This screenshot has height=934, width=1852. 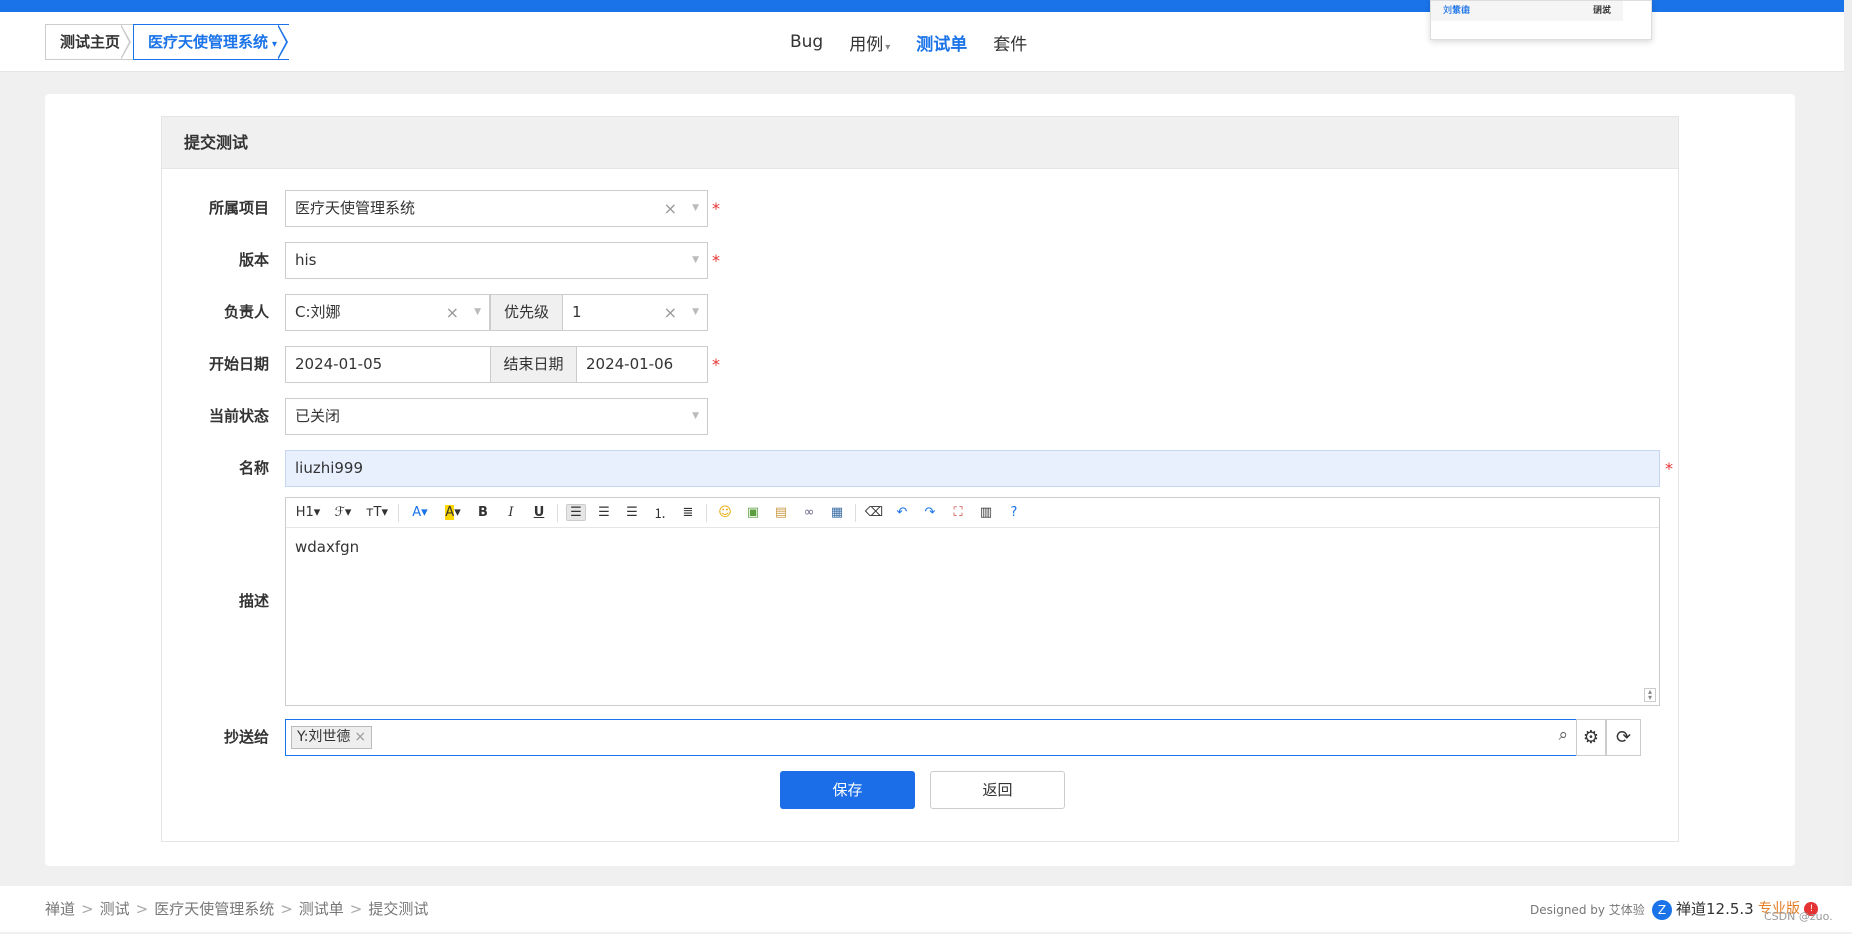 I want to click on build-row: 版本 his ▼ *, so click(x=921, y=260).